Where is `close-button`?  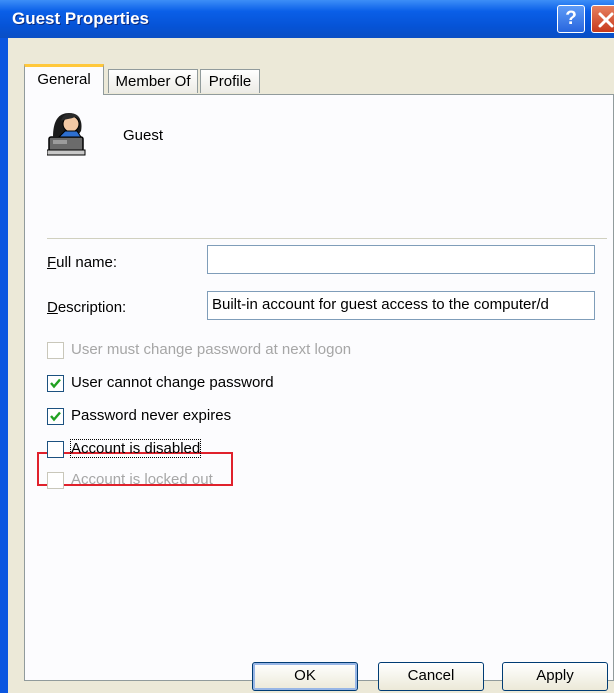 close-button is located at coordinates (602, 19).